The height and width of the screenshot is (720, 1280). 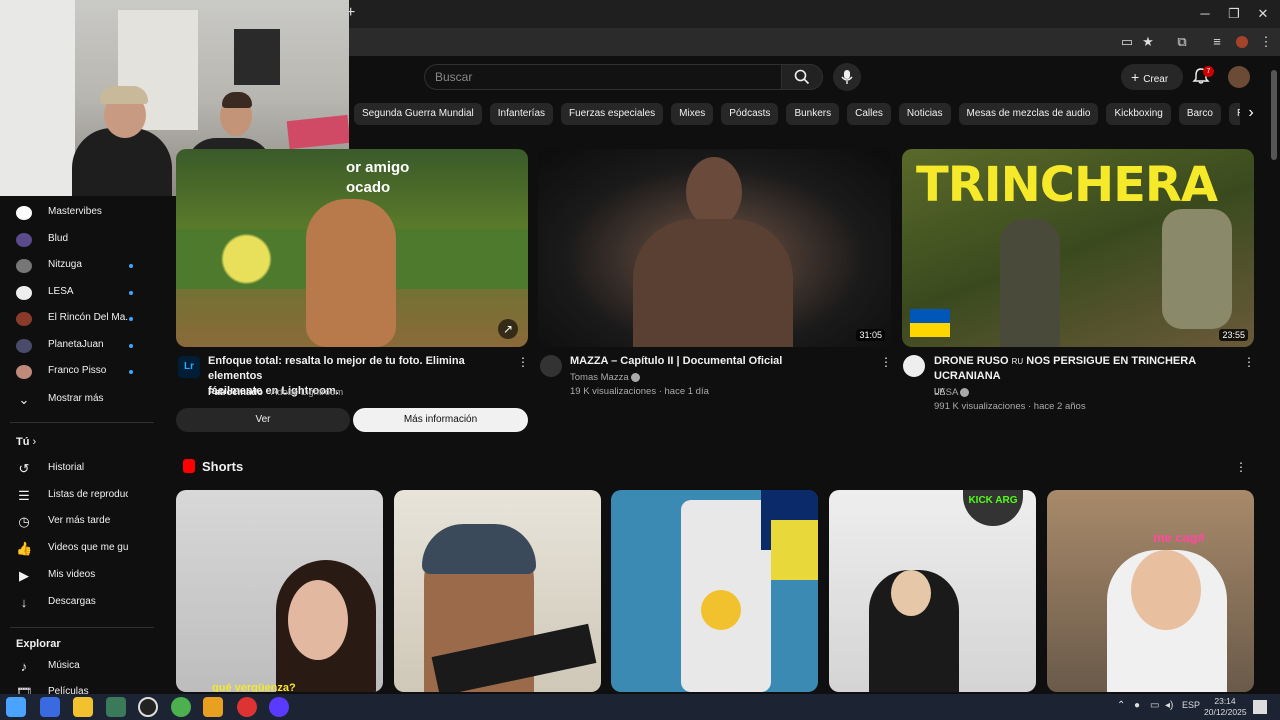 What do you see at coordinates (77, 522) in the screenshot?
I see `sidebar-item: ◷ Ver más tarde` at bounding box center [77, 522].